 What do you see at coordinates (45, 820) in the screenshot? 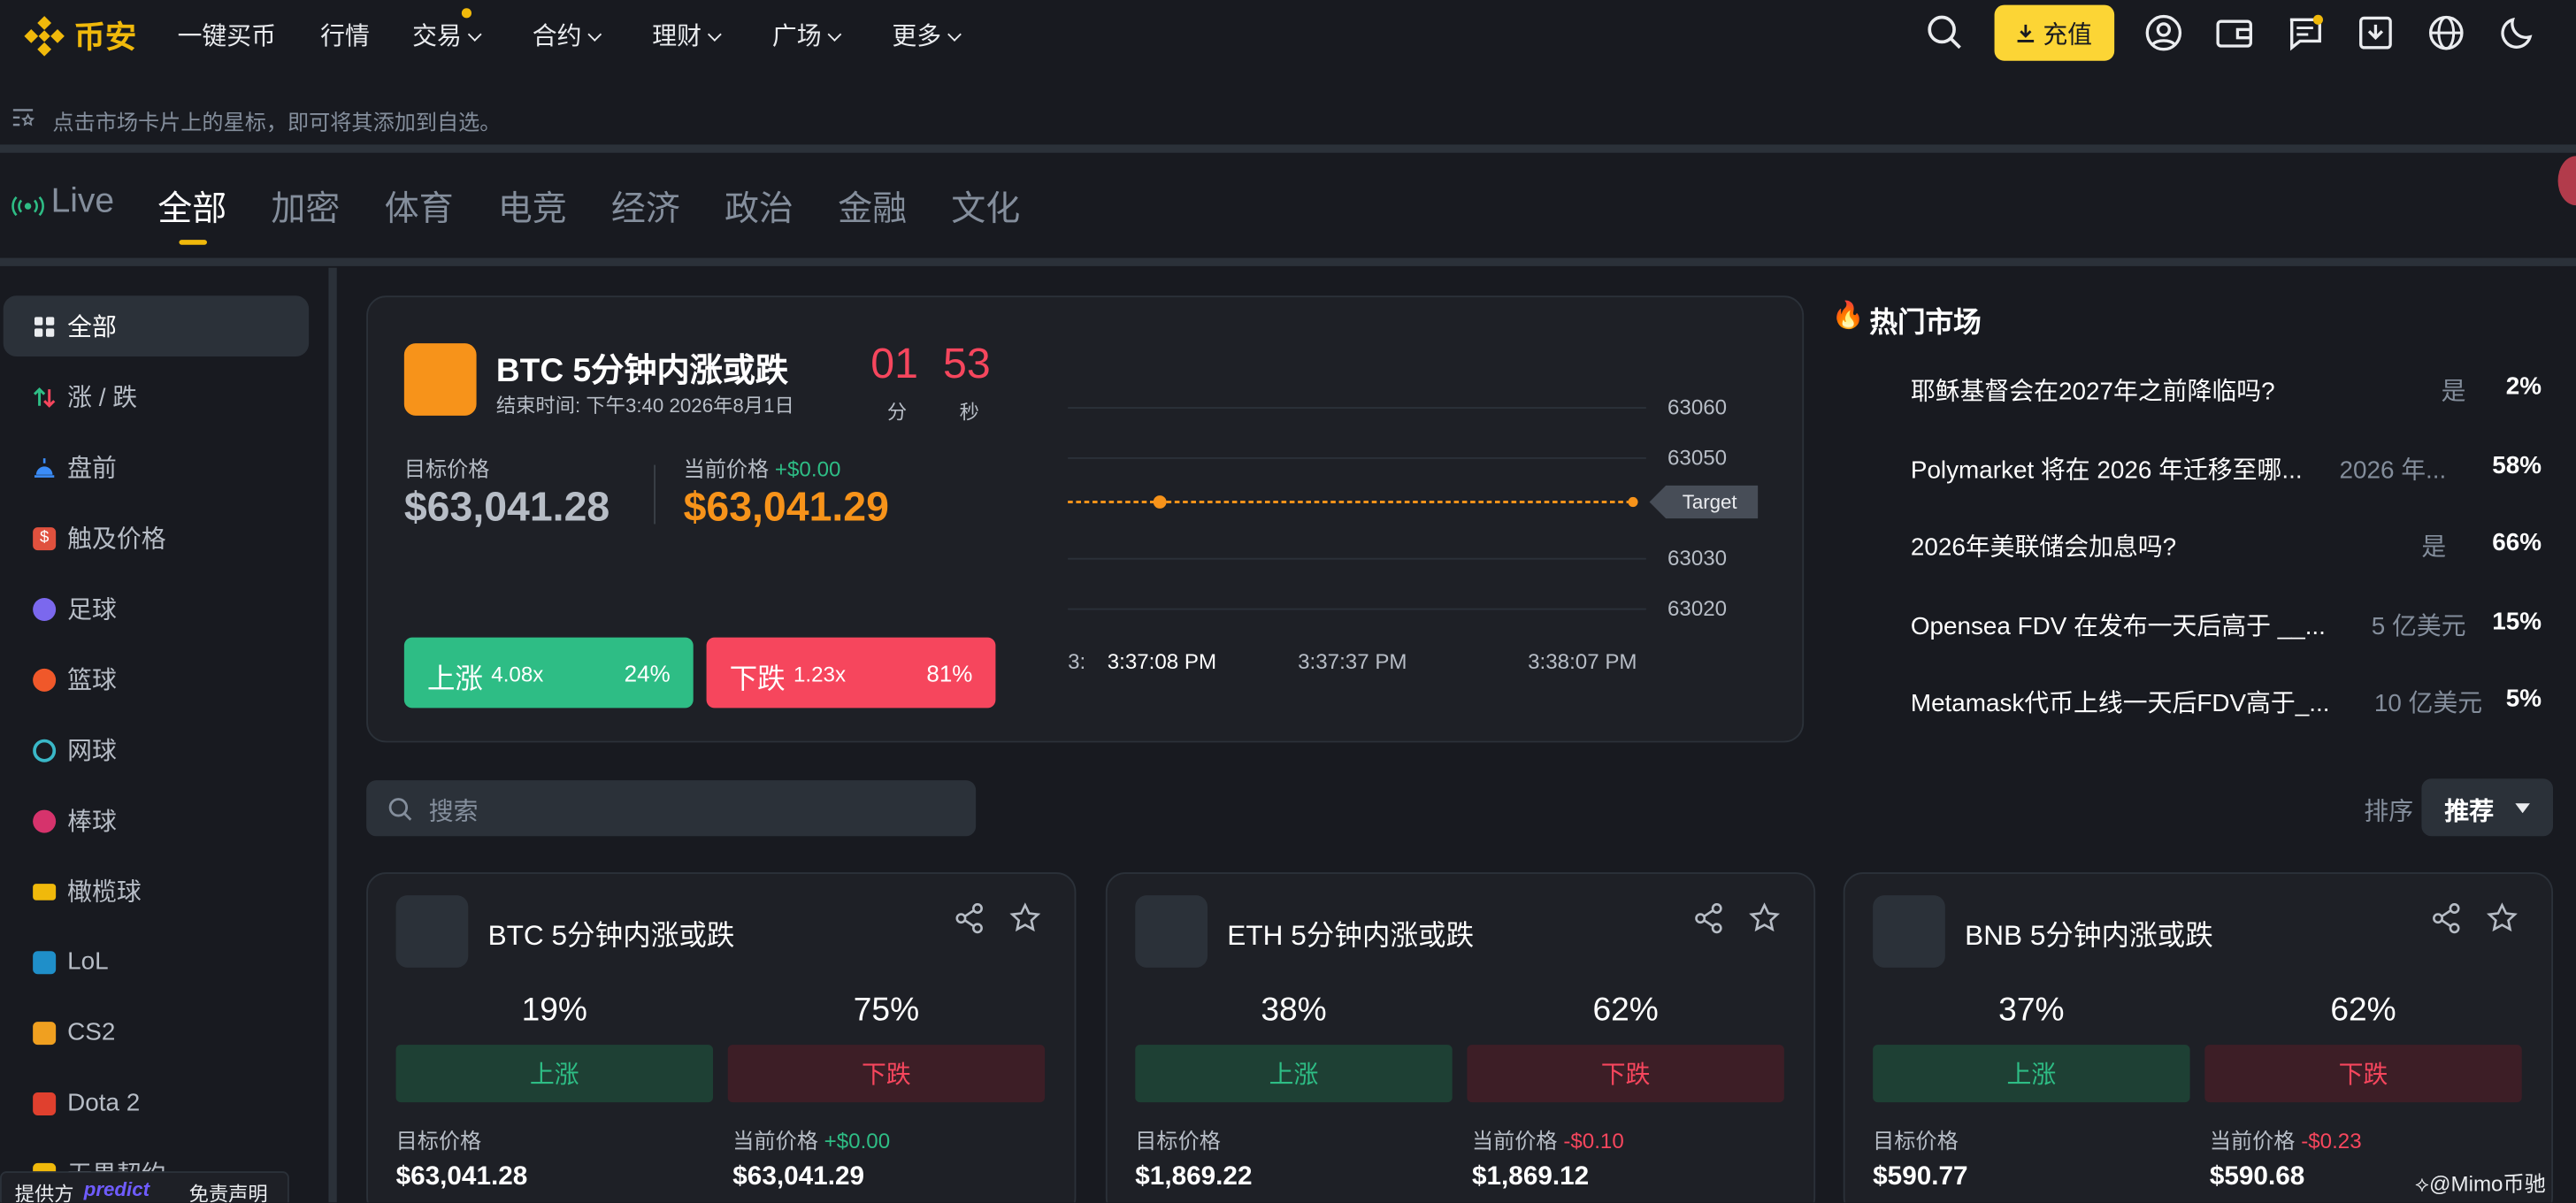
I see `baseball-icon` at bounding box center [45, 820].